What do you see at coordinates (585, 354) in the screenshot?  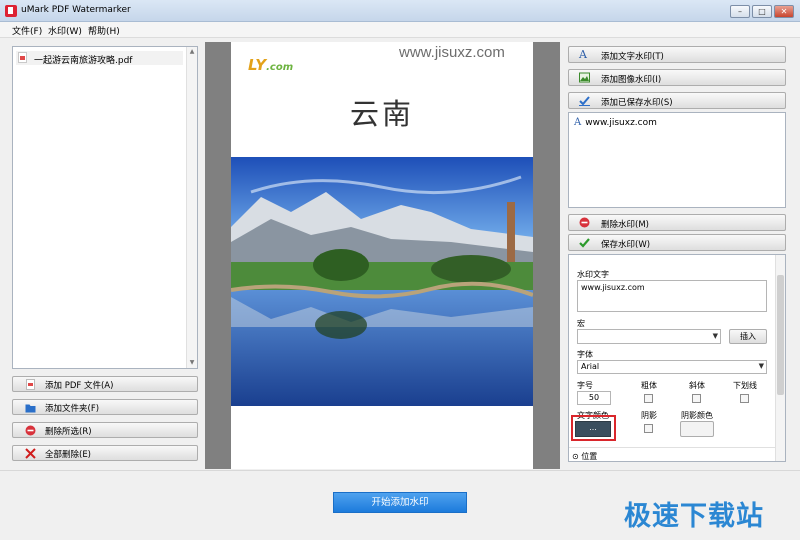 I see `font-label: 字体` at bounding box center [585, 354].